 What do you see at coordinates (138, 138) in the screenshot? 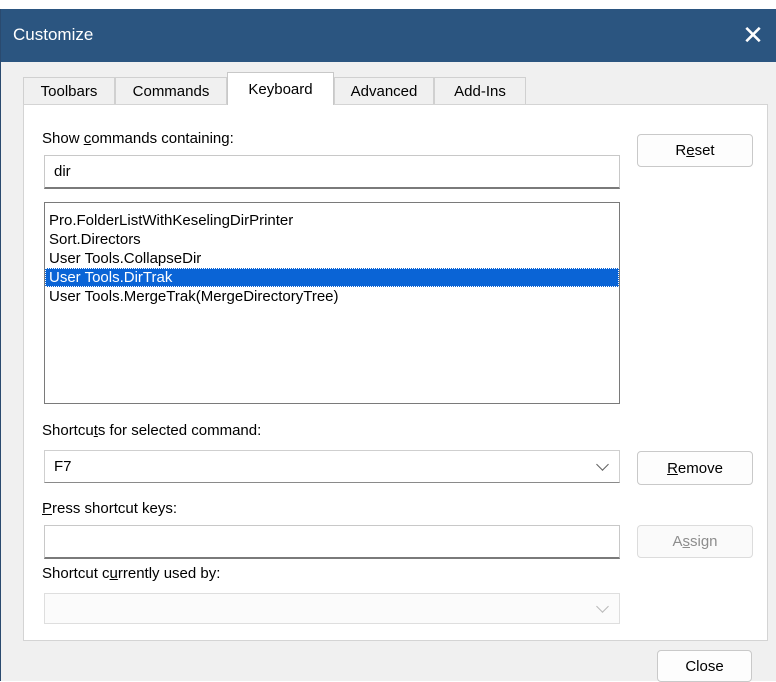
I see `show-commands-label: Show commands containing:` at bounding box center [138, 138].